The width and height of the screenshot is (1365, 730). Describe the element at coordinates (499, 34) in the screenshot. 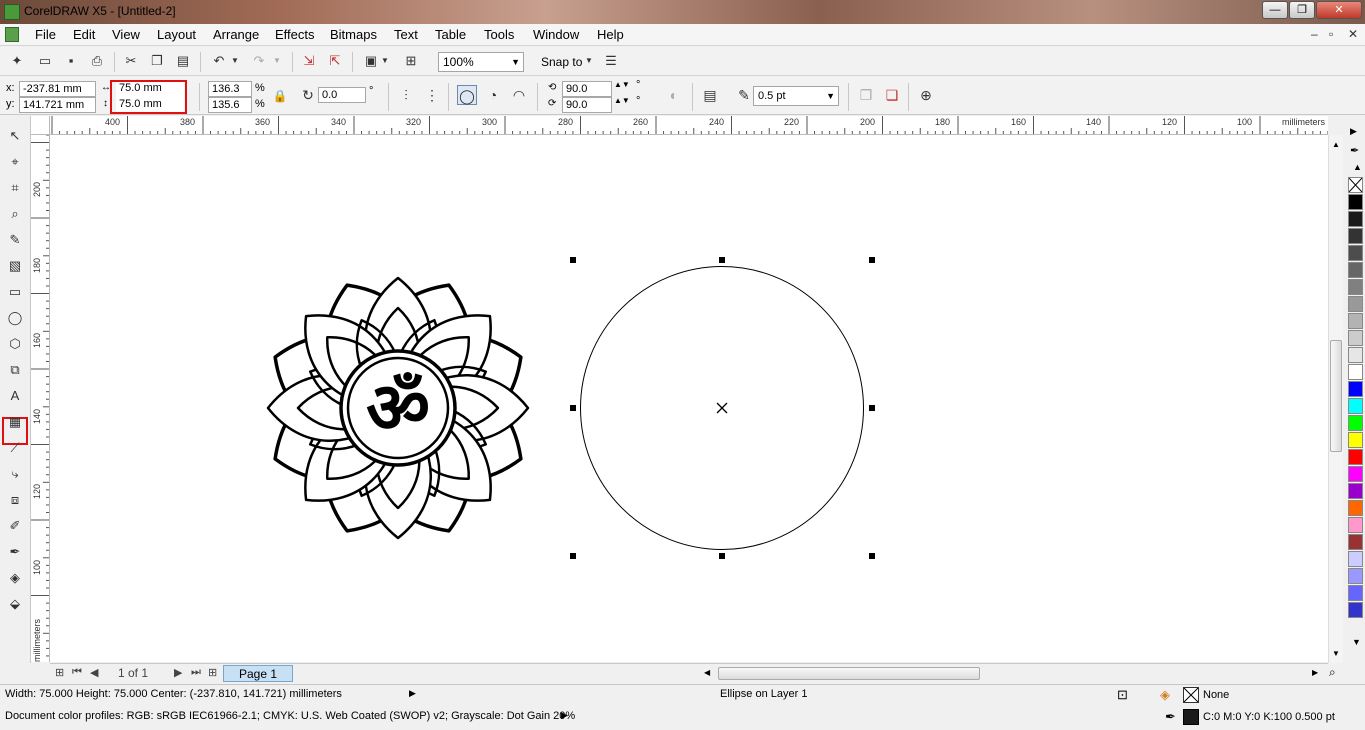

I see `menu-tools: Tools` at that location.